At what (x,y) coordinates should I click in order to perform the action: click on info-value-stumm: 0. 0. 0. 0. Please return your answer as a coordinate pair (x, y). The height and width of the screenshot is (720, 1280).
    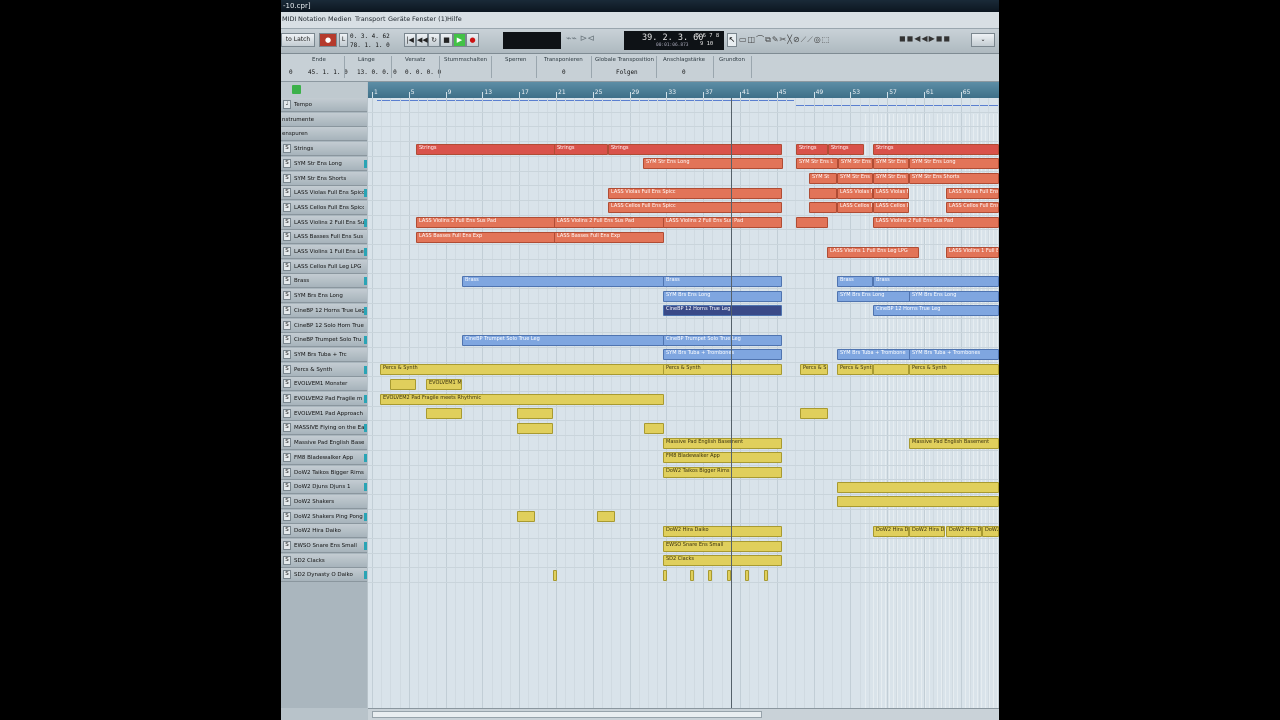
    Looking at the image, I should click on (423, 72).